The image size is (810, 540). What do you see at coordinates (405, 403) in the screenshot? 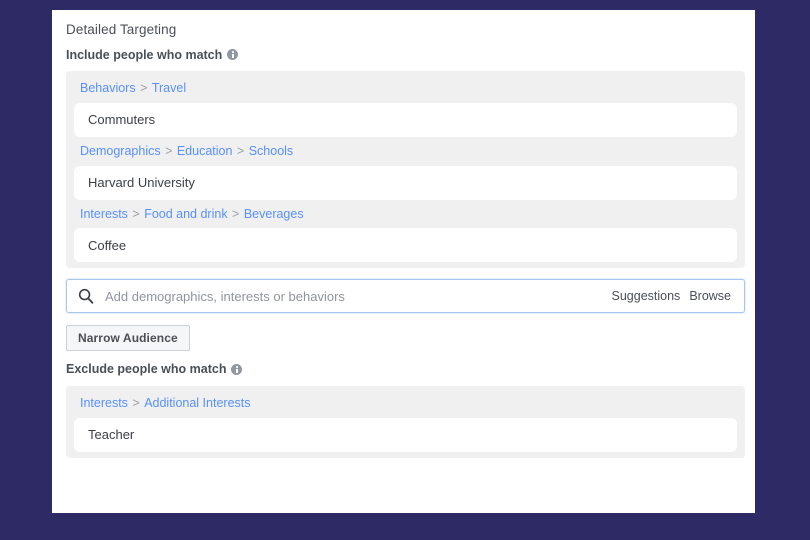
I see `breadcrumb: Interests > Additional Interests` at bounding box center [405, 403].